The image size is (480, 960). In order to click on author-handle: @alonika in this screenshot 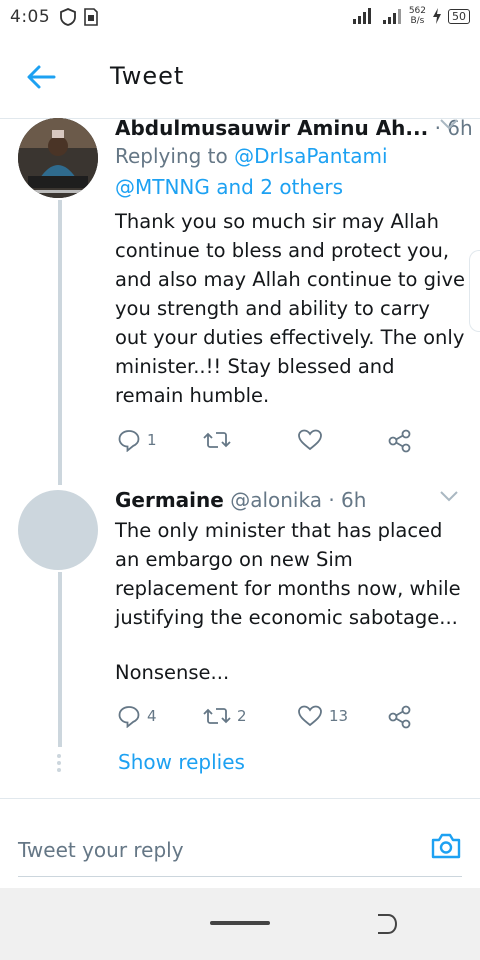, I will do `click(276, 500)`.